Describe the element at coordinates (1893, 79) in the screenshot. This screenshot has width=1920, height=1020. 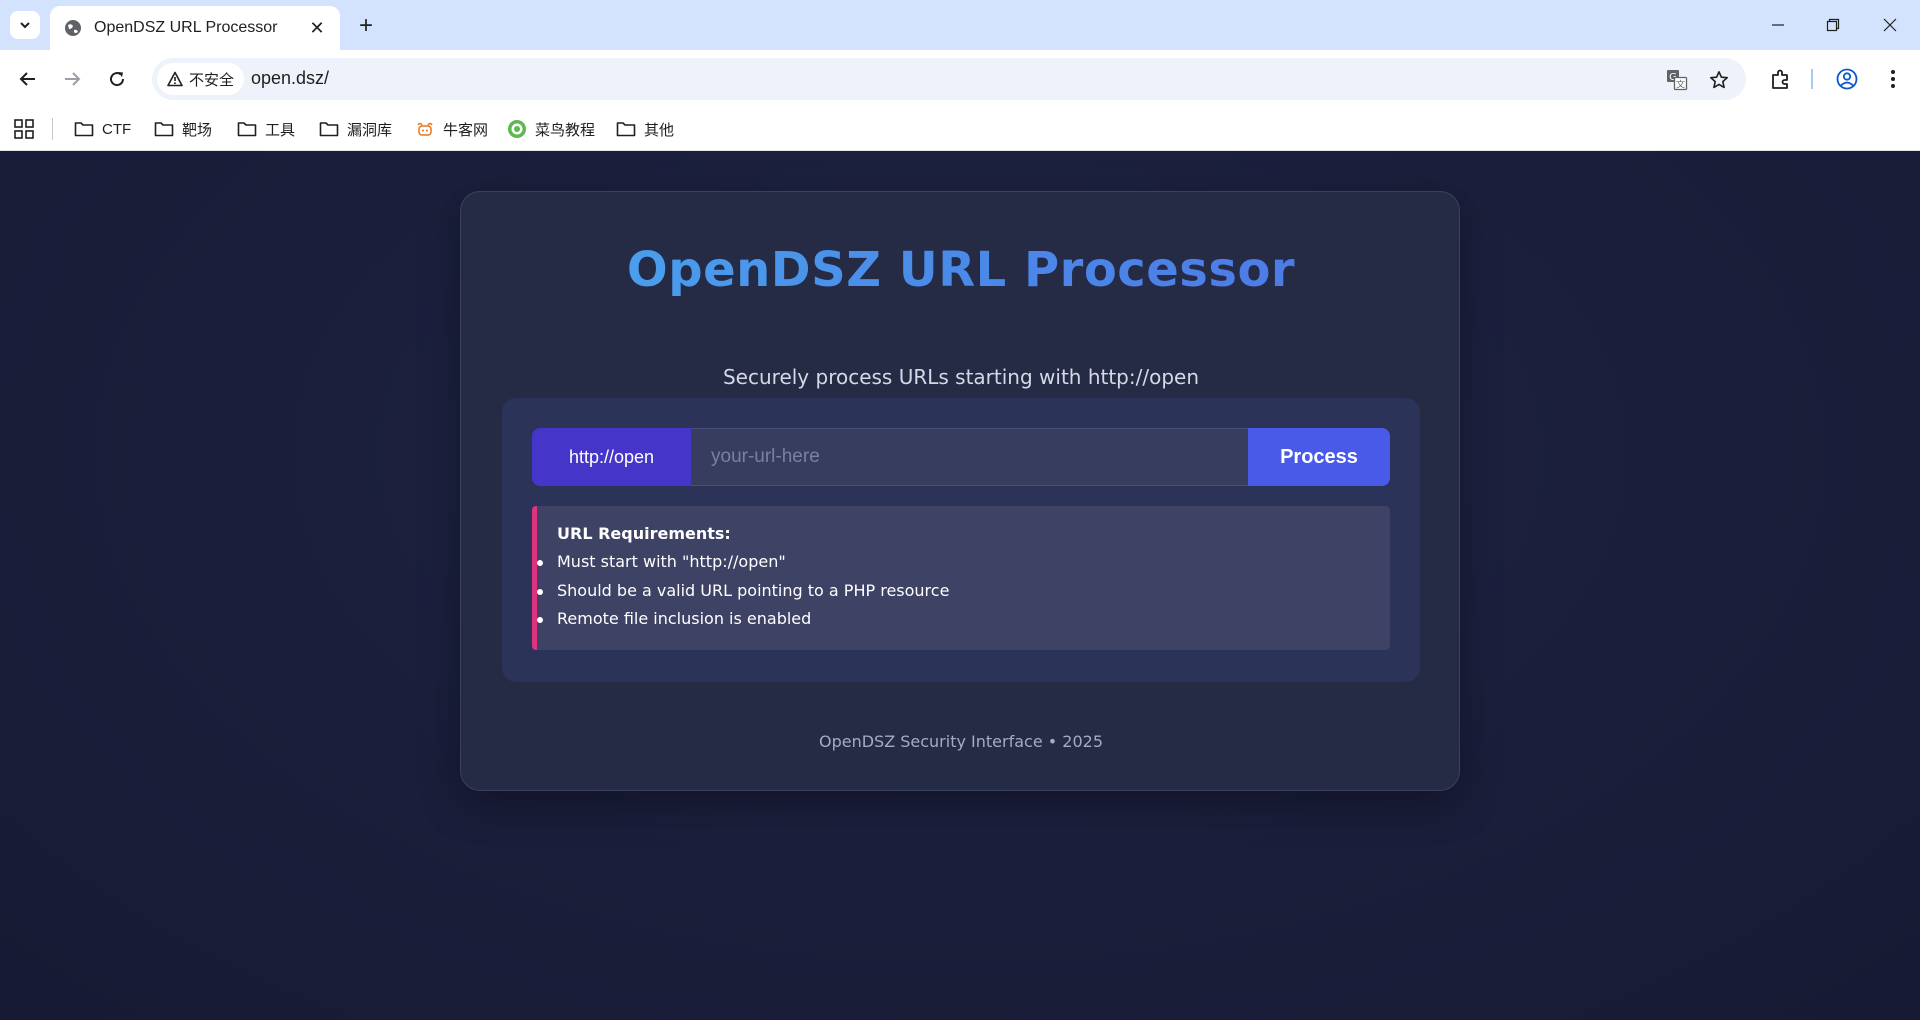
I see `menu-kebab-icon` at that location.